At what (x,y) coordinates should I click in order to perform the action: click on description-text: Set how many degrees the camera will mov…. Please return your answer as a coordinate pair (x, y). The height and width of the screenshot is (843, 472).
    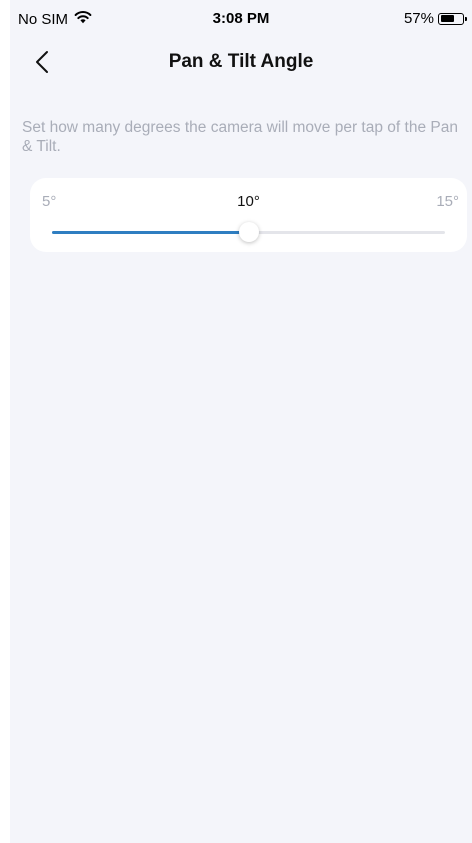
    Looking at the image, I should click on (240, 137).